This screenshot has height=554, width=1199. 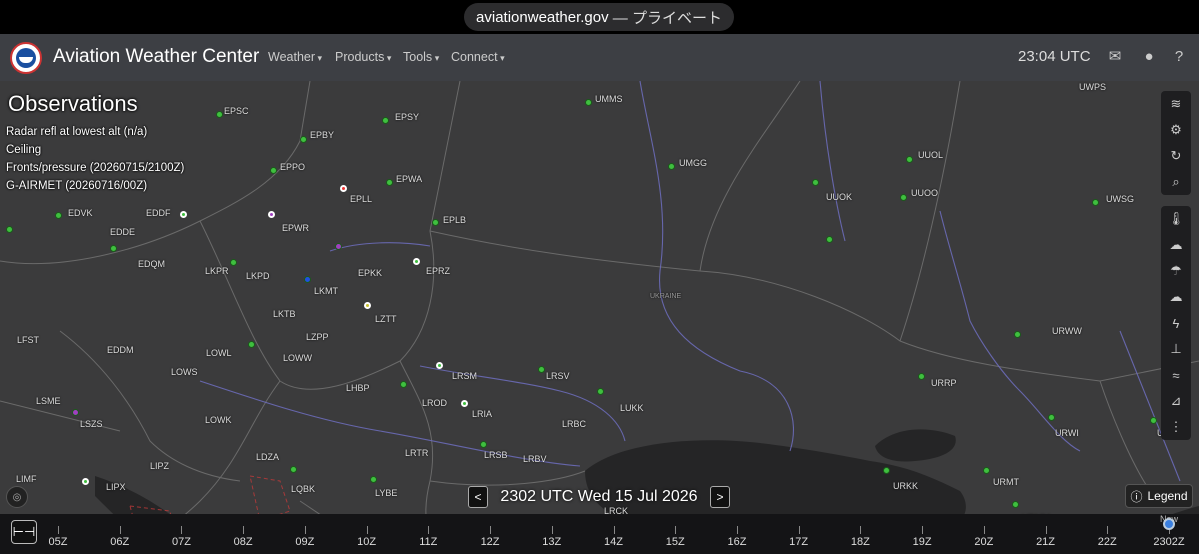 What do you see at coordinates (1176, 427) in the screenshot?
I see `grid-icon: ⋮` at bounding box center [1176, 427].